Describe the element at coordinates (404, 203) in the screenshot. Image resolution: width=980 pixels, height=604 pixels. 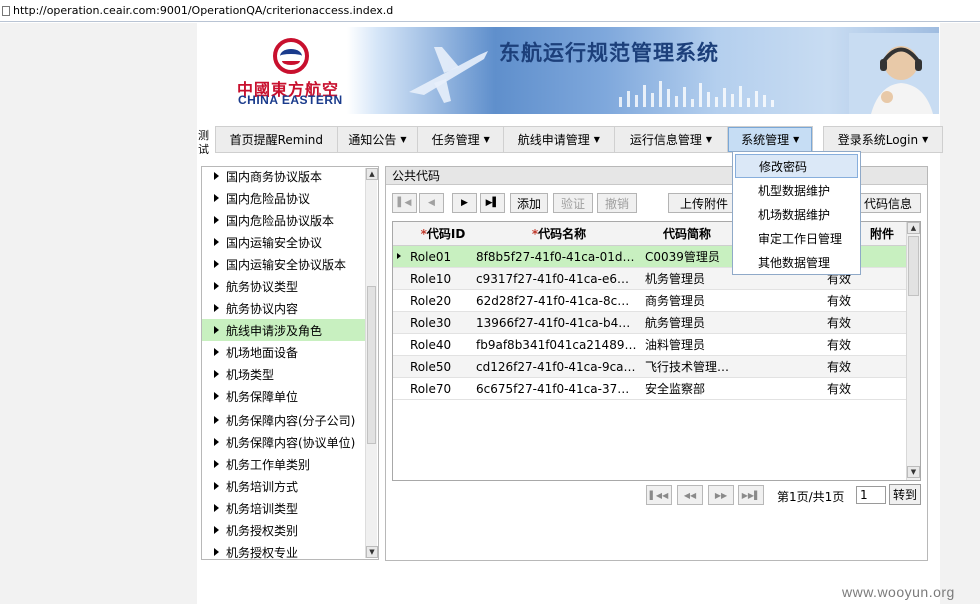
I see `first-record-button: ▌◀` at that location.